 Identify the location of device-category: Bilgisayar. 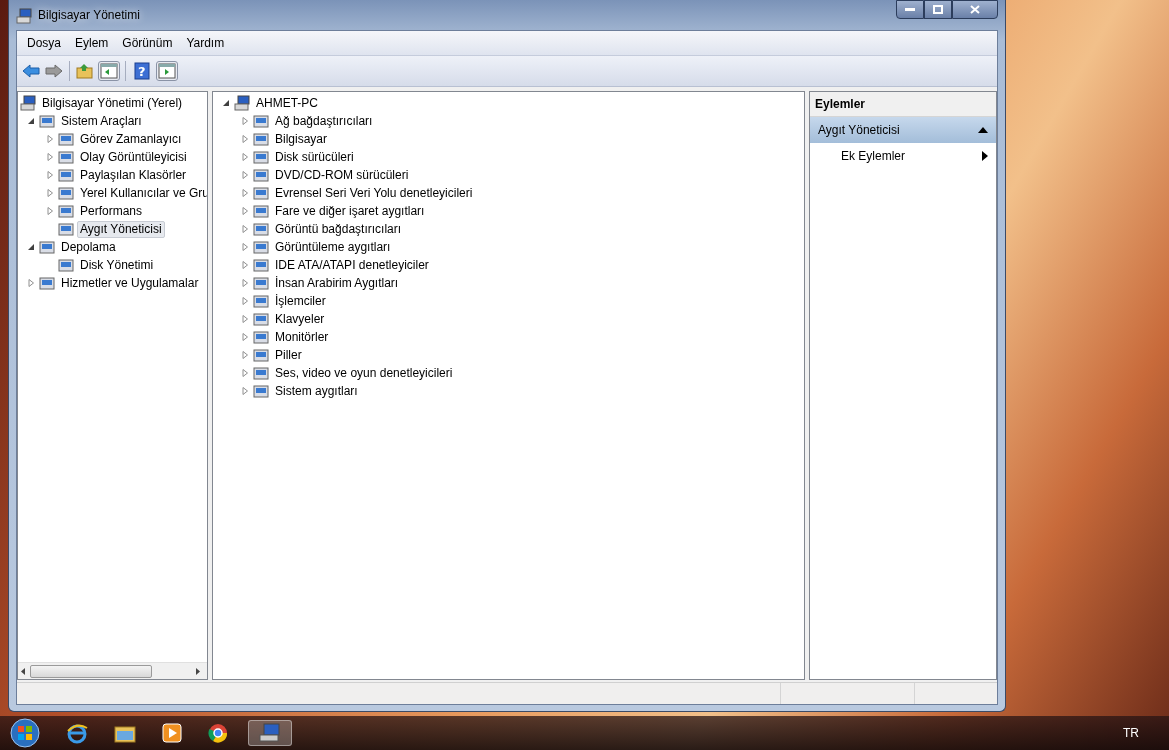
(301, 139).